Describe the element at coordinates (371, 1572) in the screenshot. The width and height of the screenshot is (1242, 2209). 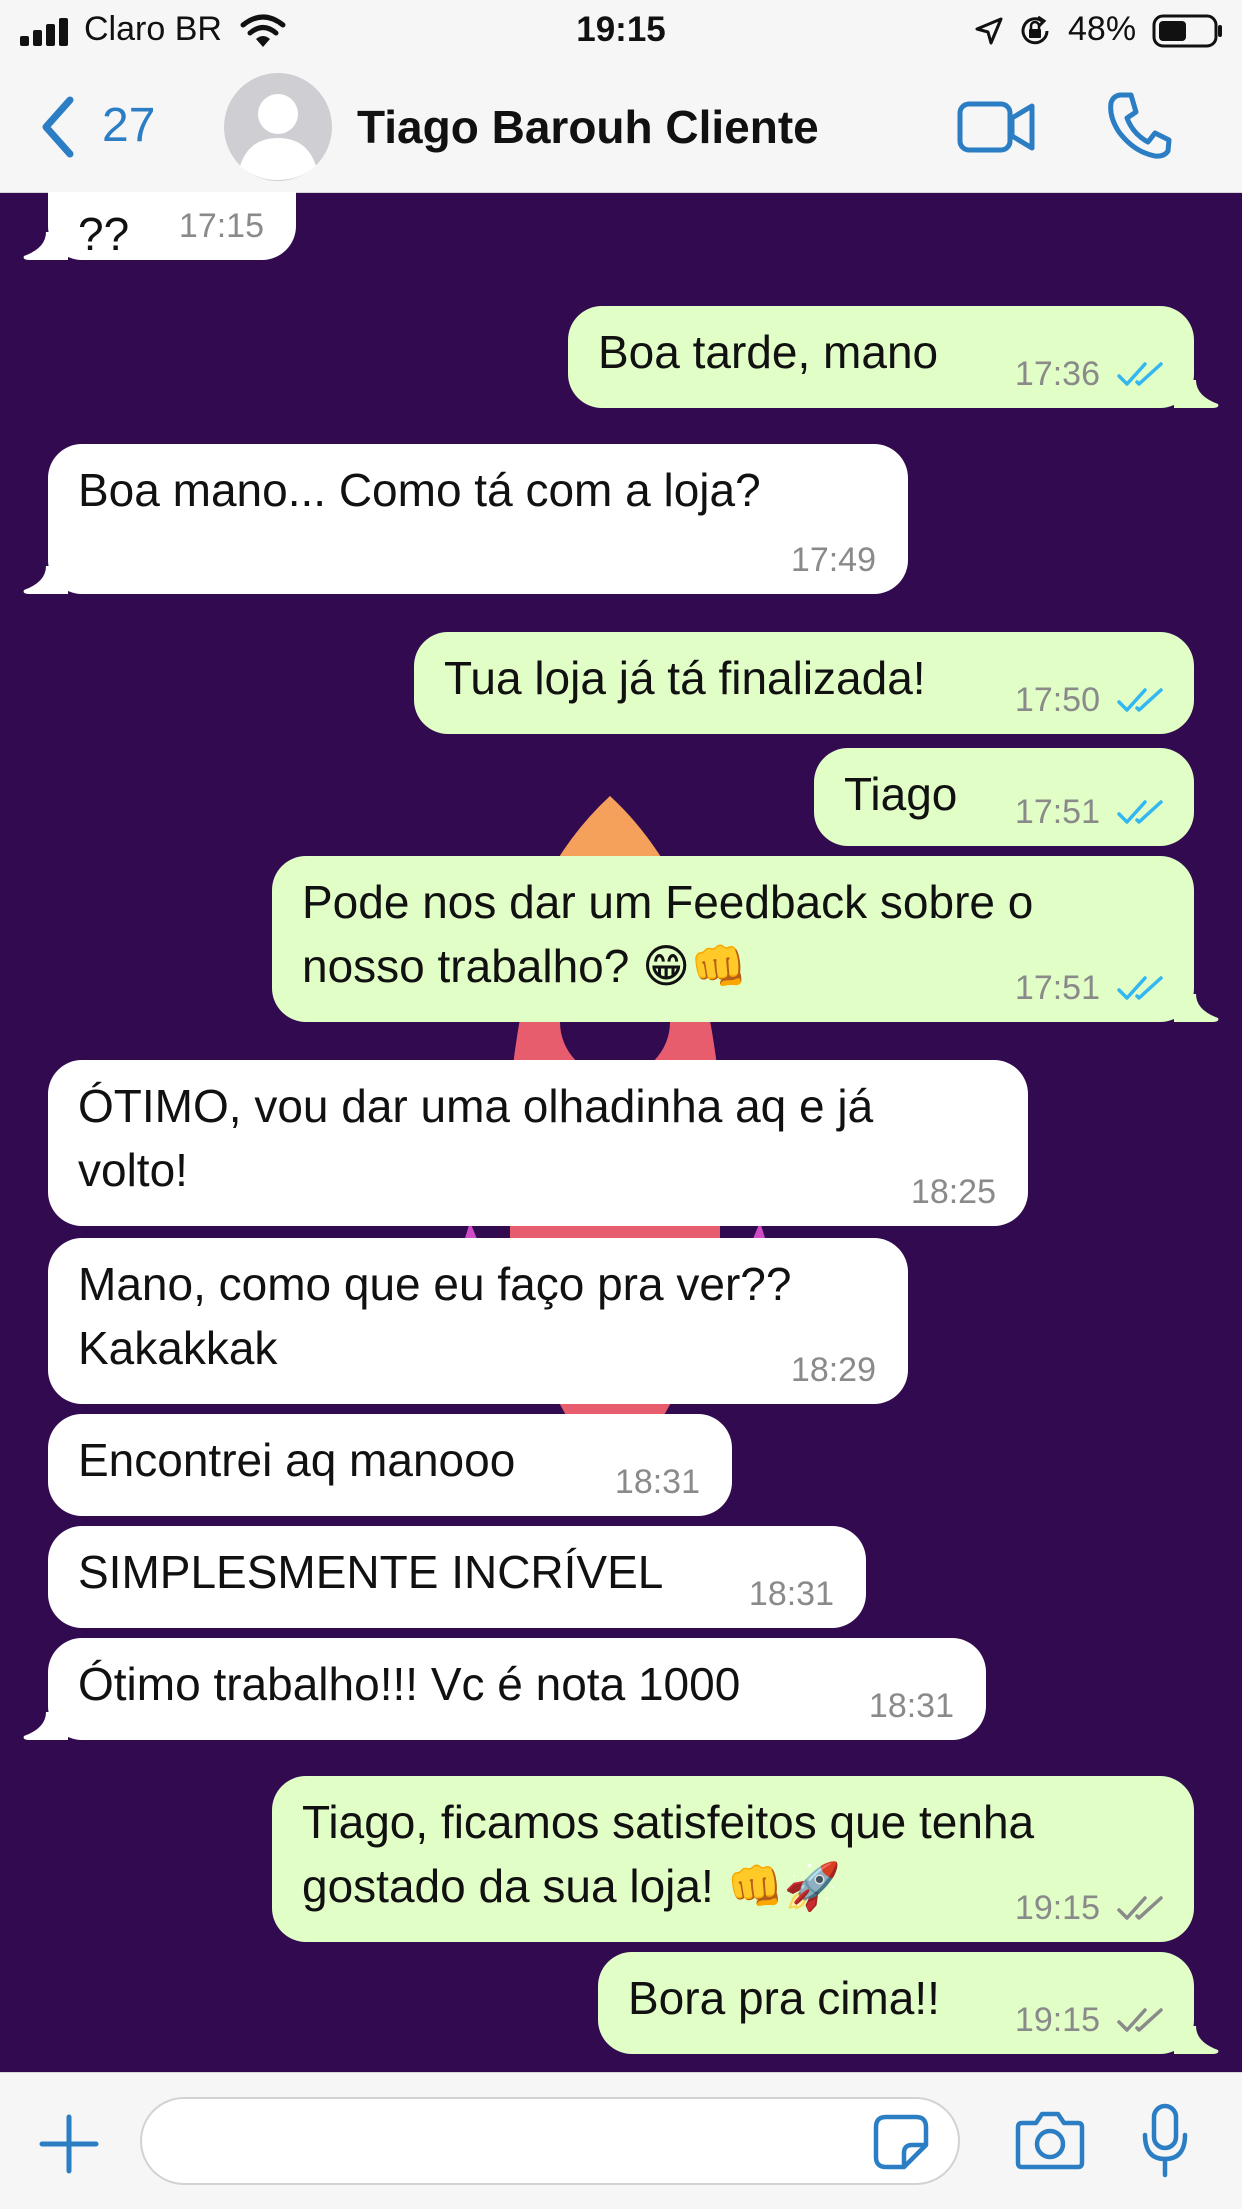
I see `message-text: SIMPLESMENTE INCRÍVEL` at that location.